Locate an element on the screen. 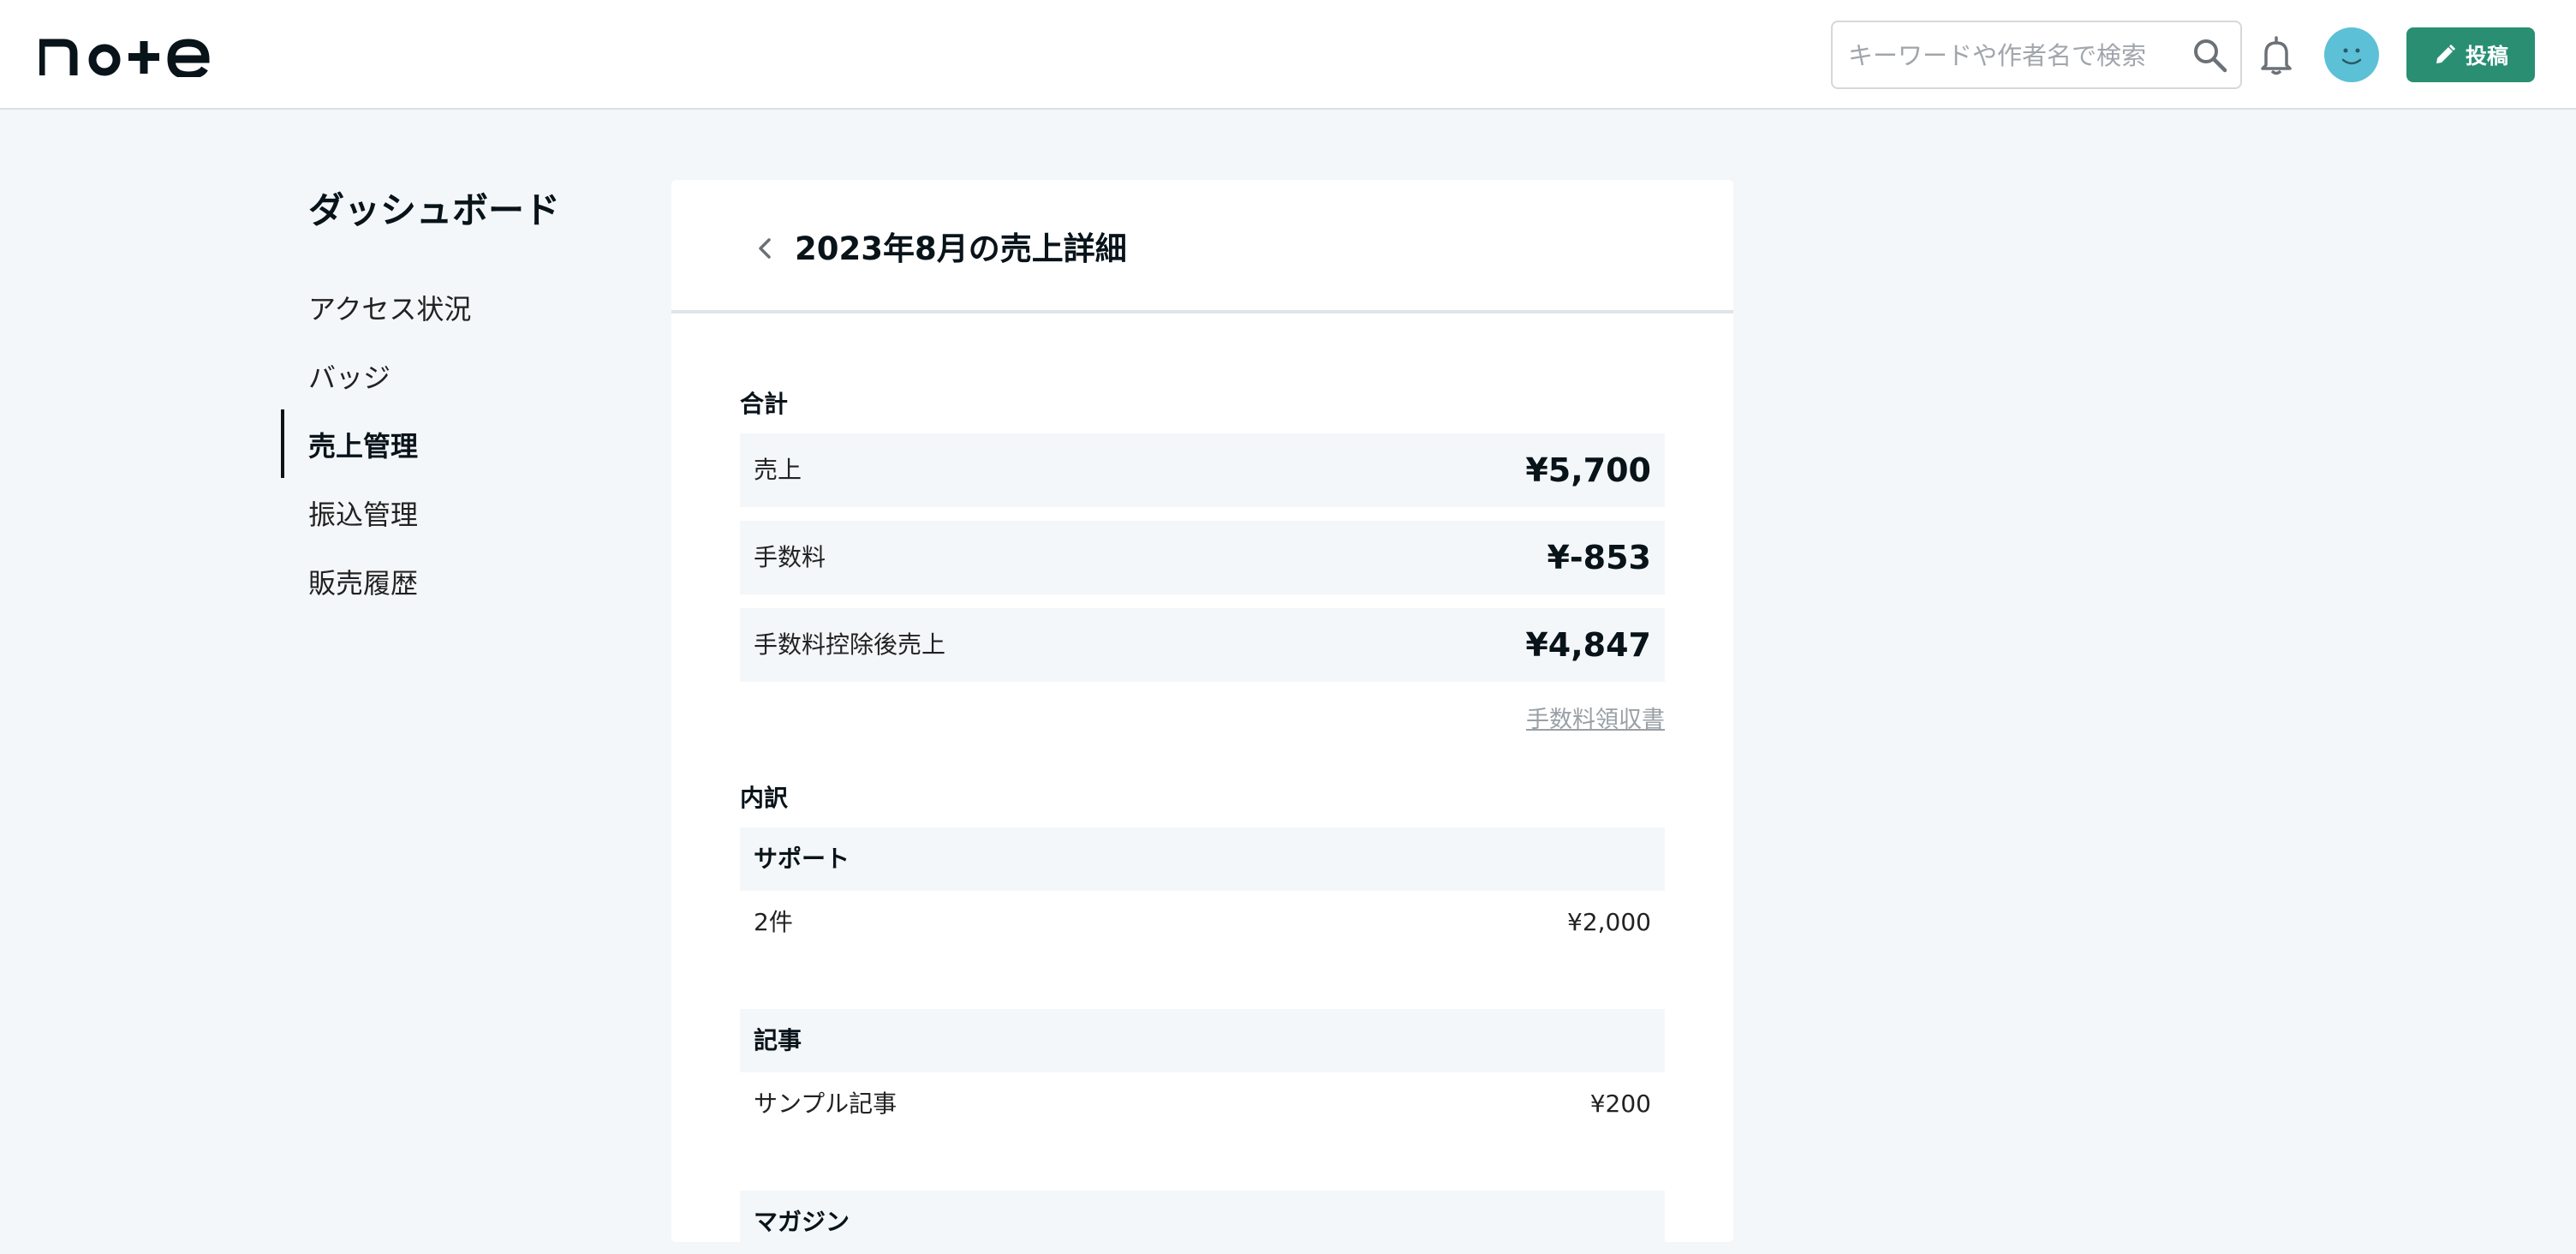  total-section-label: 合計 is located at coordinates (764, 404).